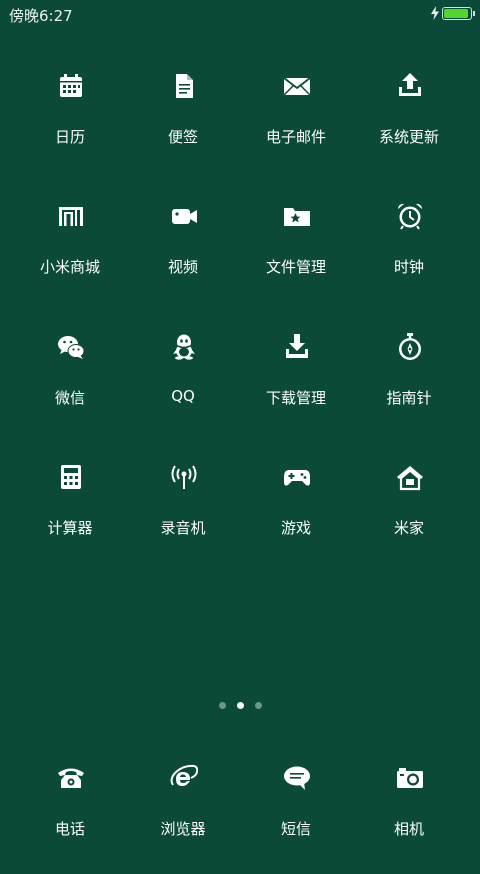 This screenshot has width=480, height=874. Describe the element at coordinates (184, 86) in the screenshot. I see `note-icon` at that location.